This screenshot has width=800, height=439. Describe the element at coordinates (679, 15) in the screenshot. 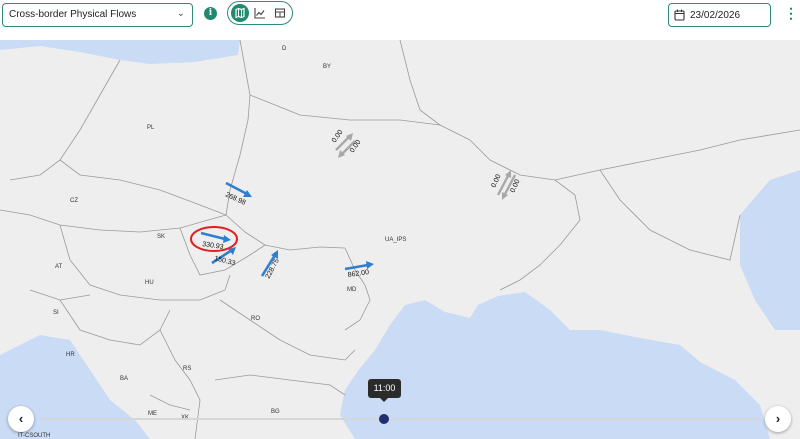

I see `calendar-icon` at that location.